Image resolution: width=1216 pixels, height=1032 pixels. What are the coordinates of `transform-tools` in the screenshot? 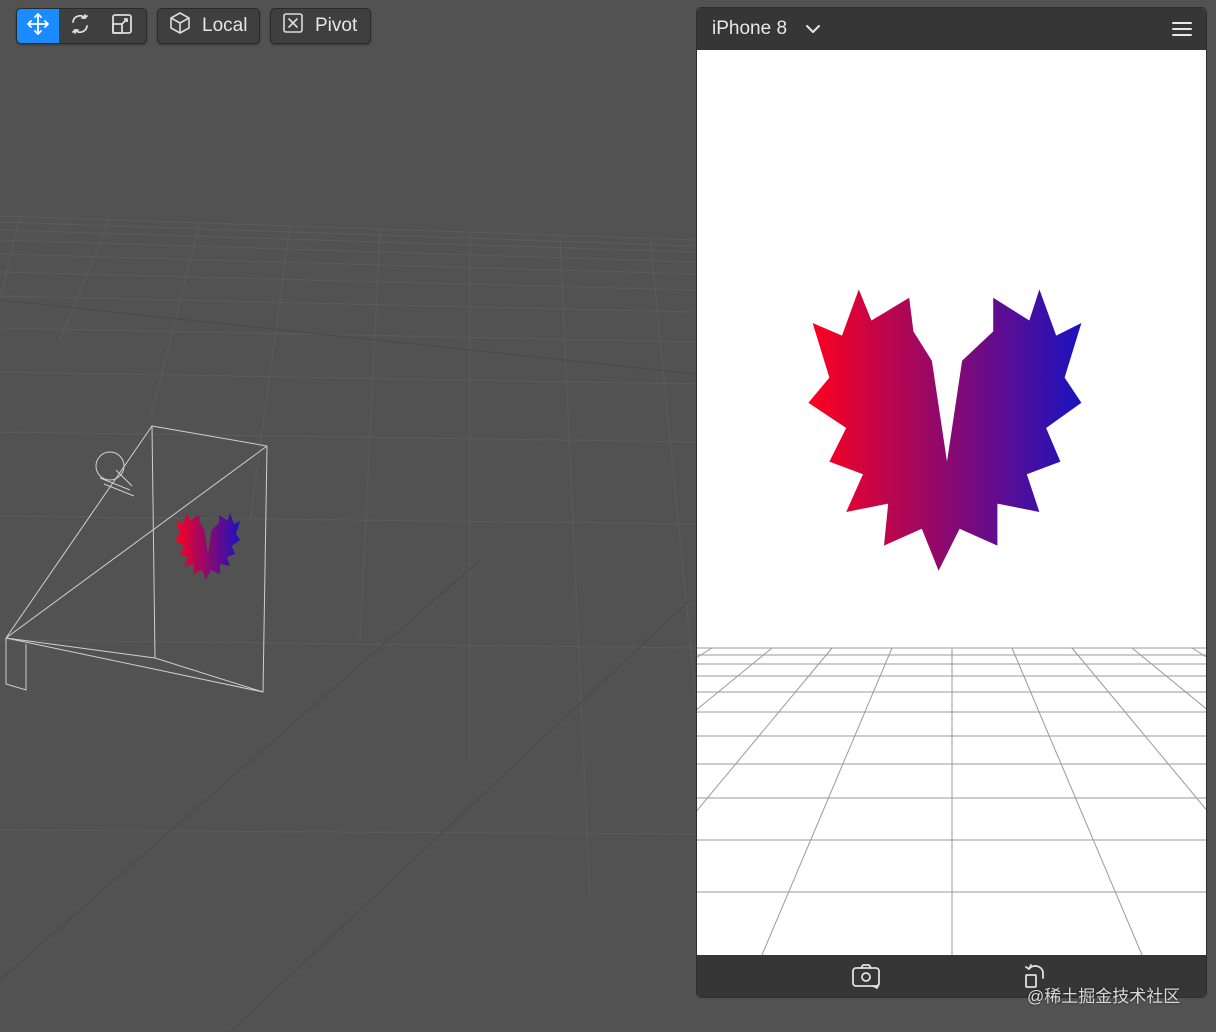 It's located at (81, 26).